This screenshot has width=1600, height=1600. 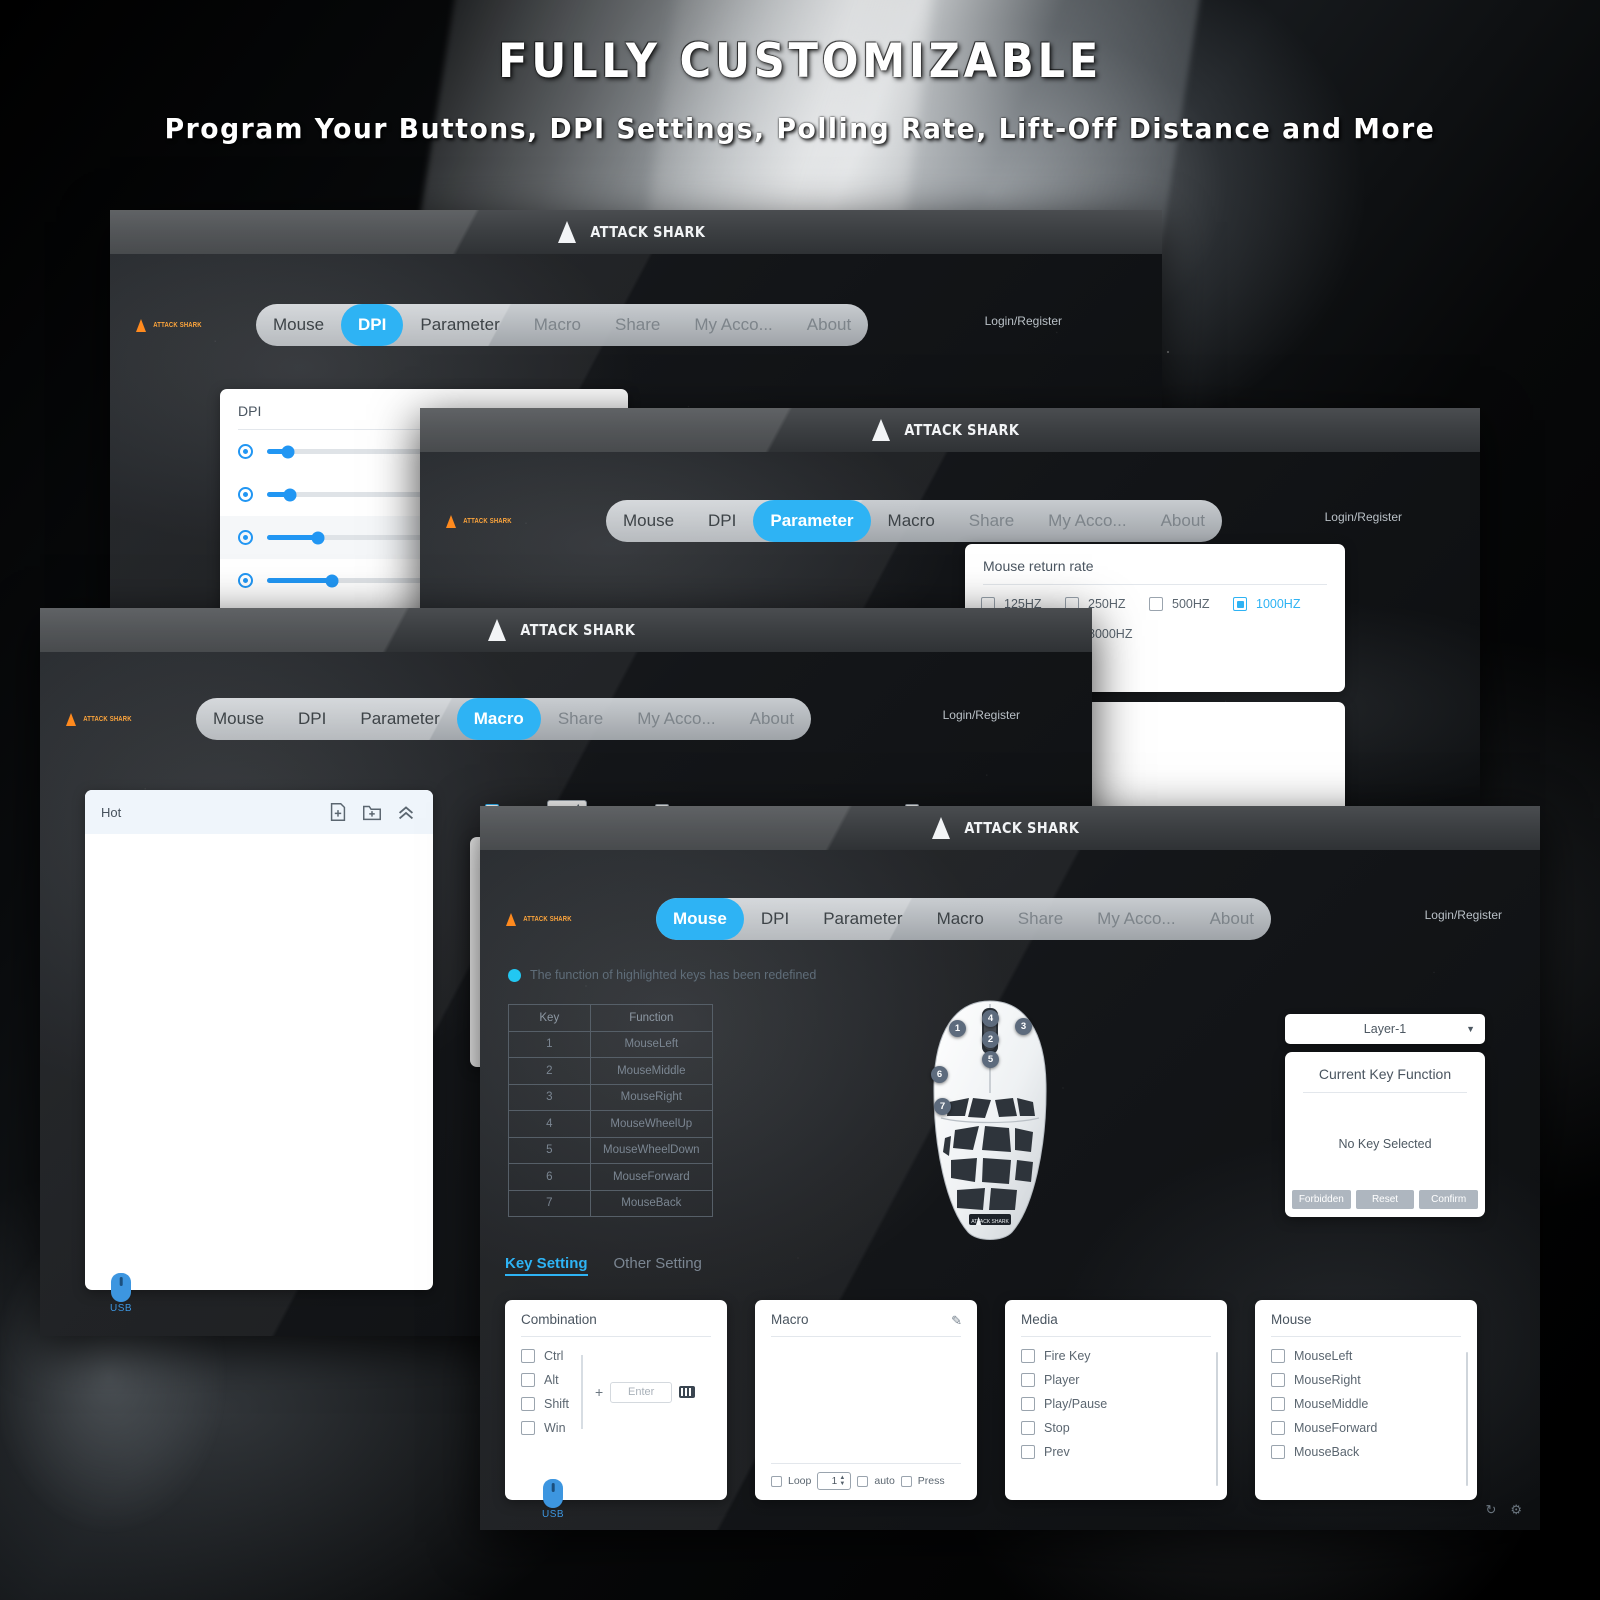 I want to click on modifier-item: Ctrl, so click(x=545, y=1356).